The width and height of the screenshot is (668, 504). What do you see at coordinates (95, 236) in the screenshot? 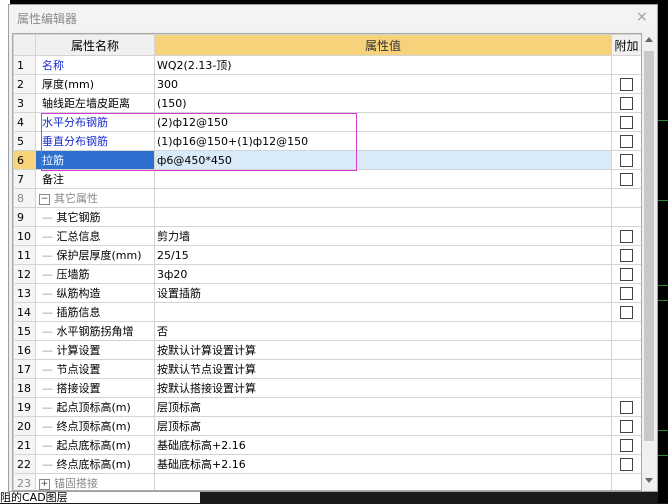
I see `property-name-cell: — 汇总信息` at bounding box center [95, 236].